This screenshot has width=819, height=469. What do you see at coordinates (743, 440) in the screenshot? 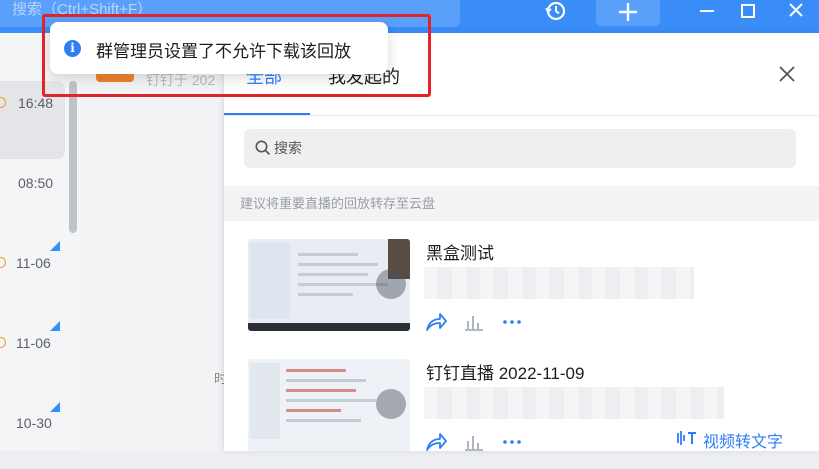
I see `video-to-text-button: 视频转文字` at bounding box center [743, 440].